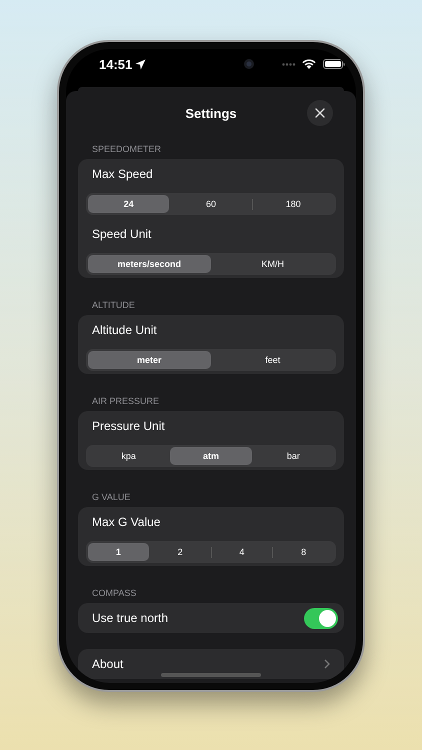  What do you see at coordinates (211, 456) in the screenshot?
I see `segment-option: atm` at bounding box center [211, 456].